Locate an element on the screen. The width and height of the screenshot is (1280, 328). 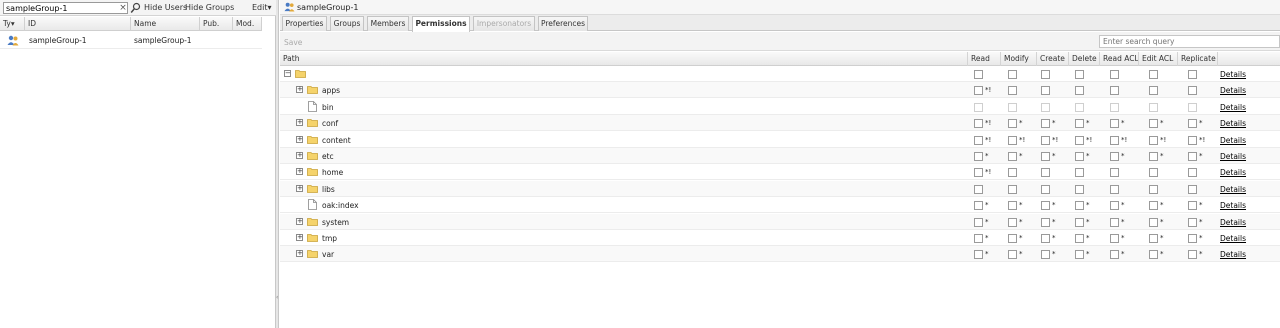
hide-groups-button: Hide Groups is located at coordinates (209, 8).